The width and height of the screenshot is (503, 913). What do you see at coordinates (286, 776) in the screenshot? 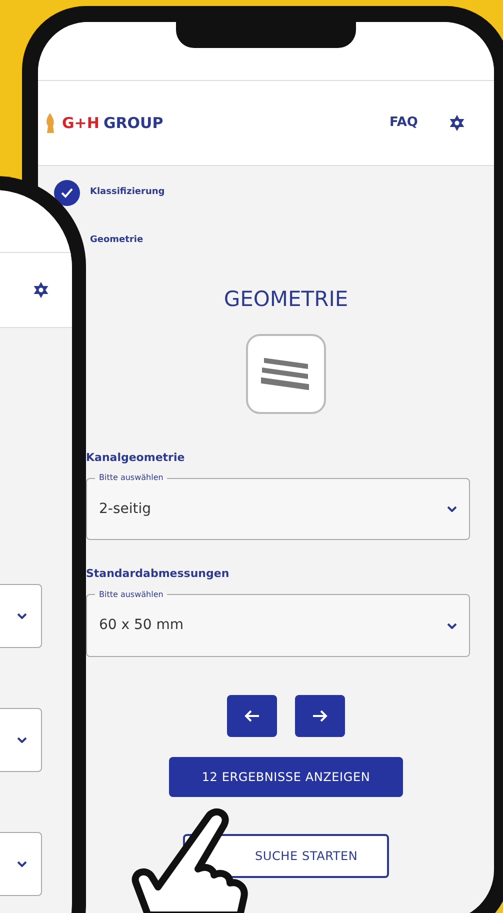
I see `show-results-button: 12 ERGEBNISSE ANZEIGEN` at bounding box center [286, 776].